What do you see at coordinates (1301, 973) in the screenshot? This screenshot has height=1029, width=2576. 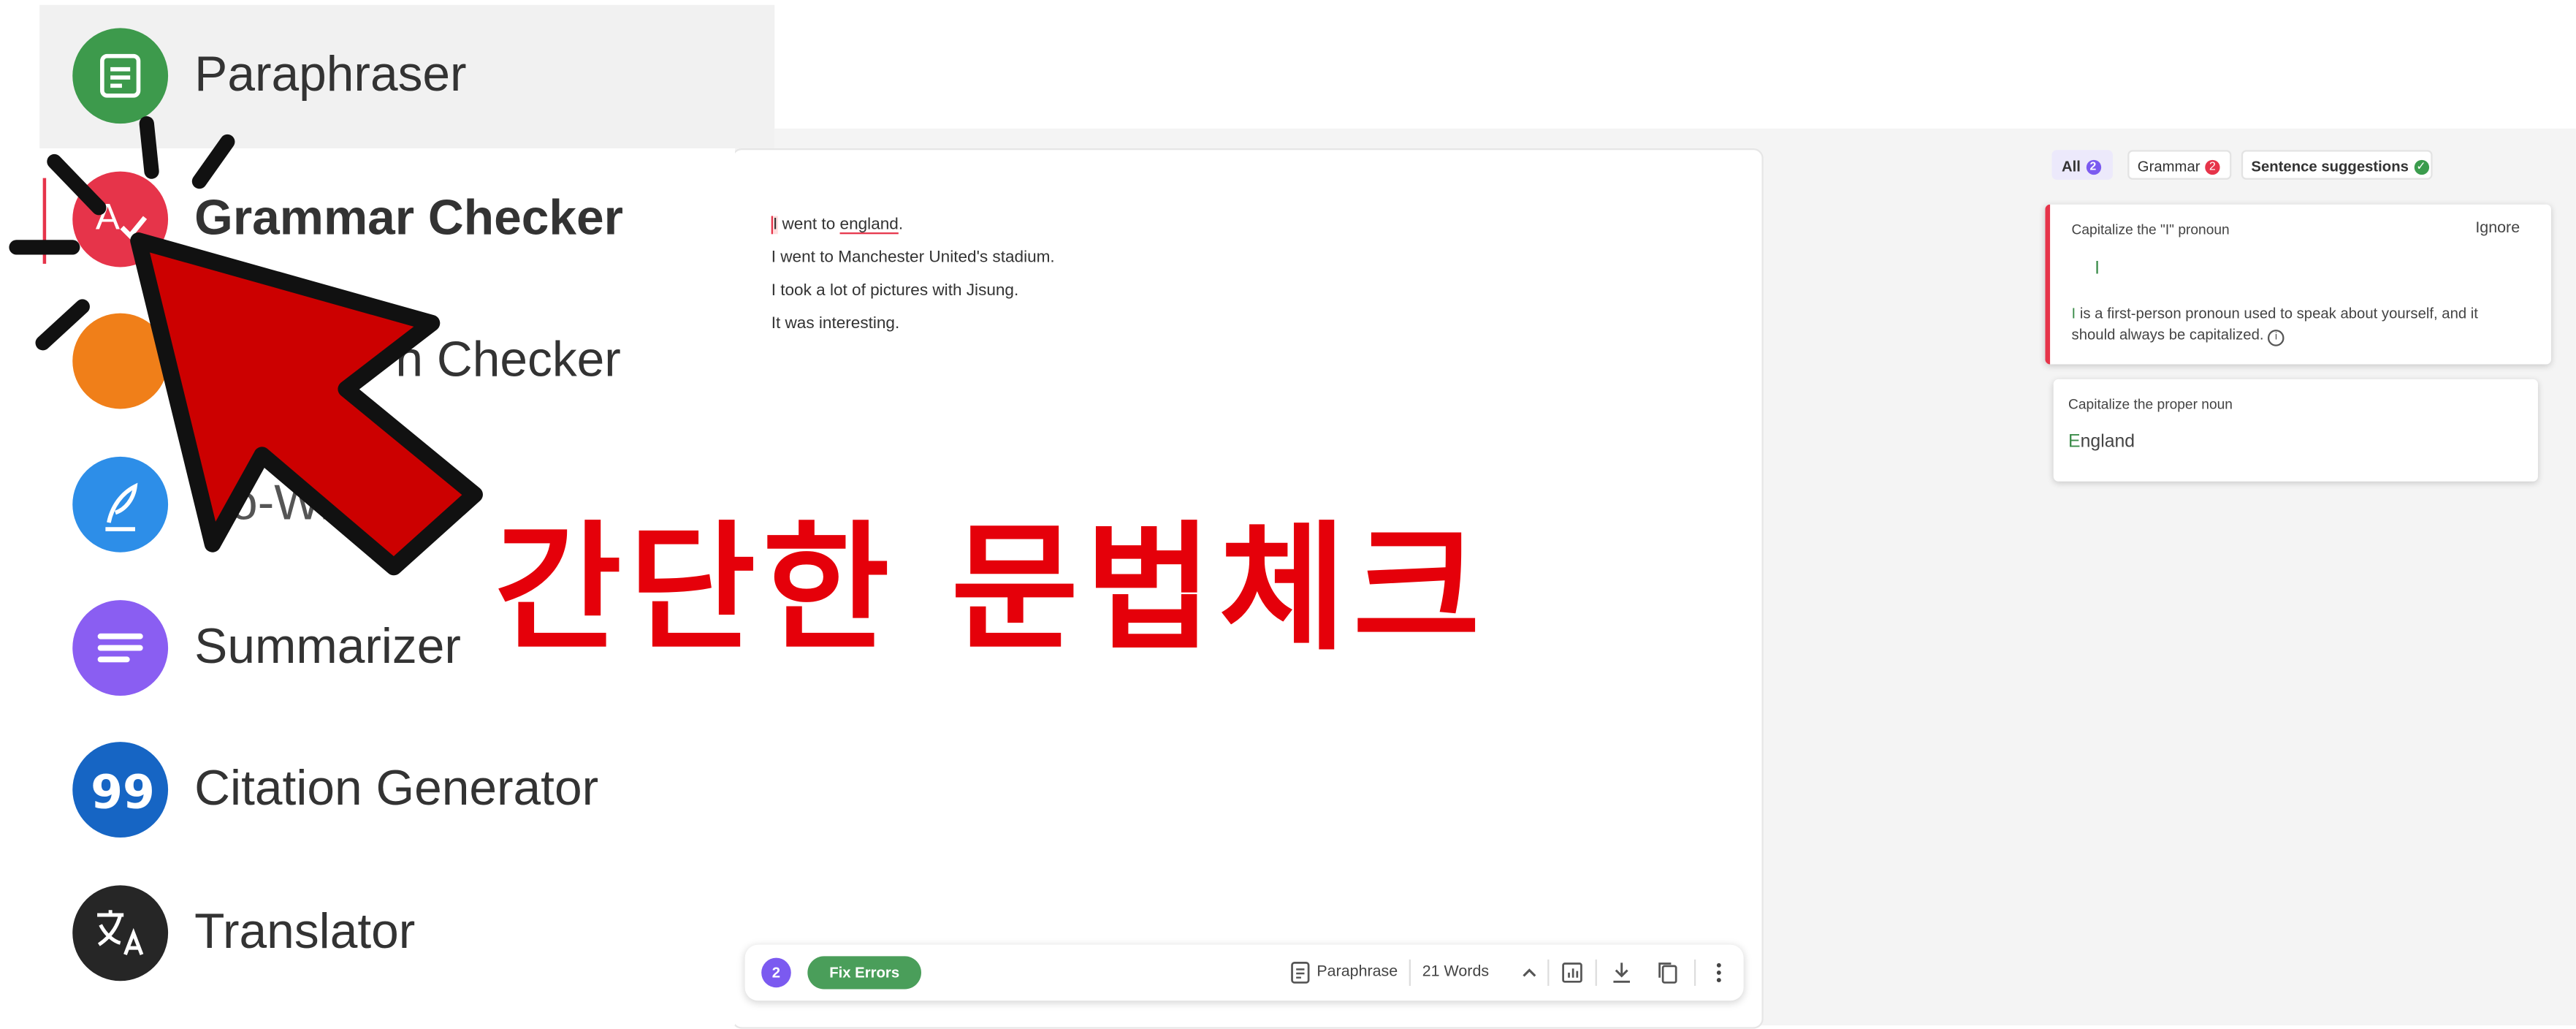 I see `paraphrase-icon` at bounding box center [1301, 973].